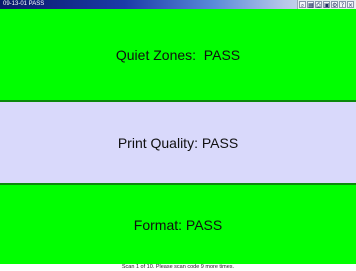 This screenshot has width=356, height=271. Describe the element at coordinates (350, 5) in the screenshot. I see `close-icon: ×` at that location.